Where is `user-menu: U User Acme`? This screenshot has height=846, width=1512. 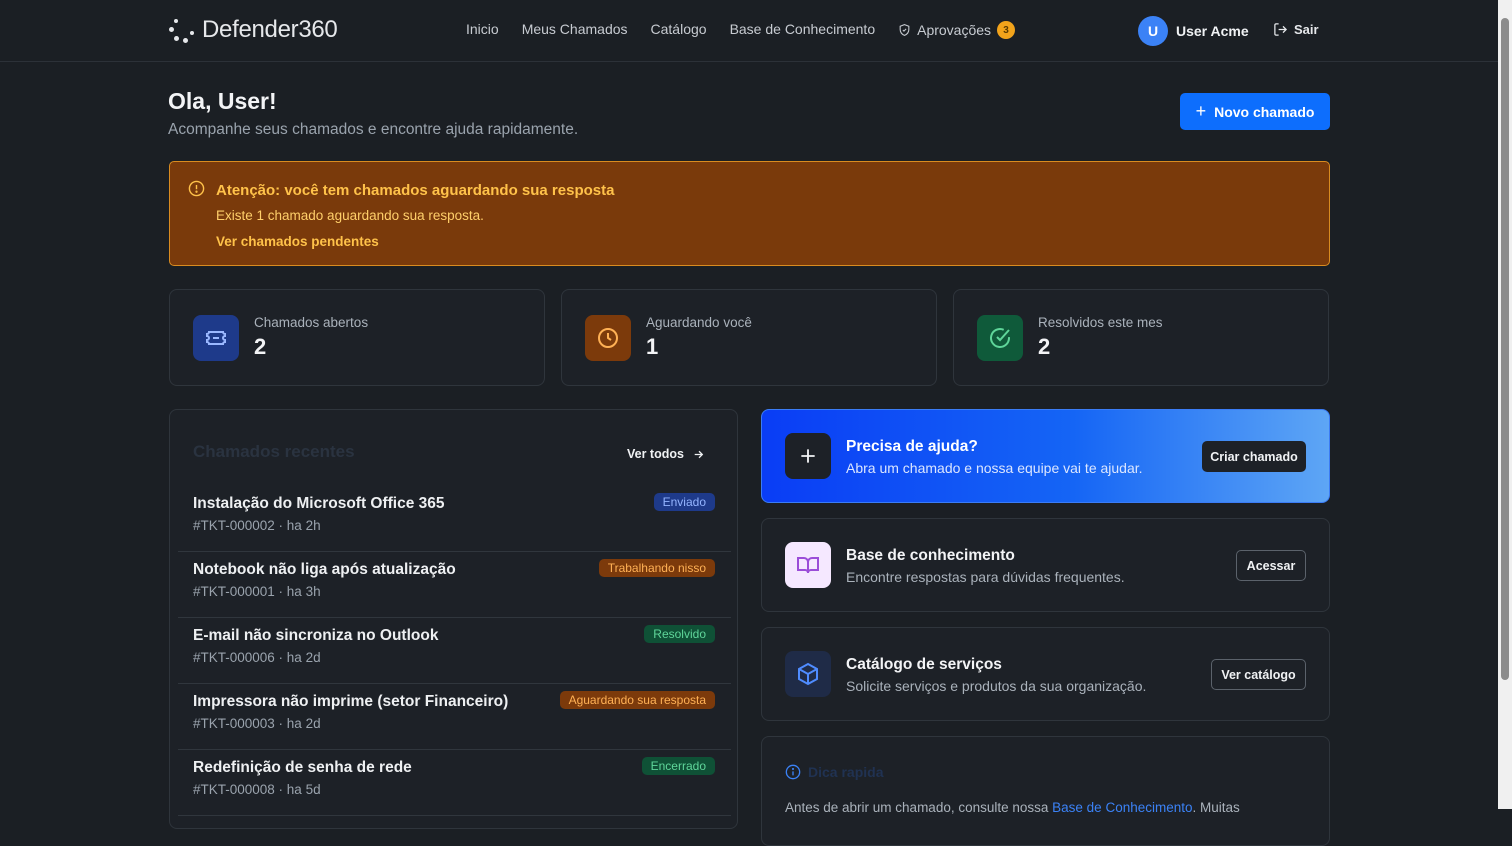
user-menu: U User Acme is located at coordinates (1193, 31).